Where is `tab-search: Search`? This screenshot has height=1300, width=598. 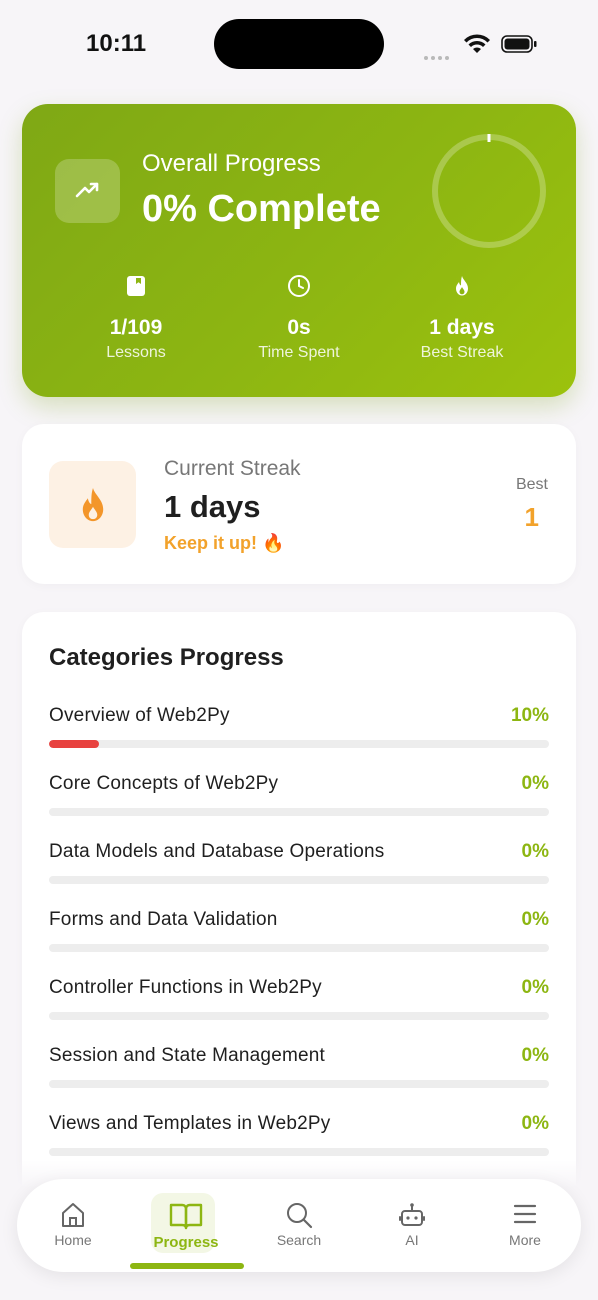 tab-search: Search is located at coordinates (299, 1225).